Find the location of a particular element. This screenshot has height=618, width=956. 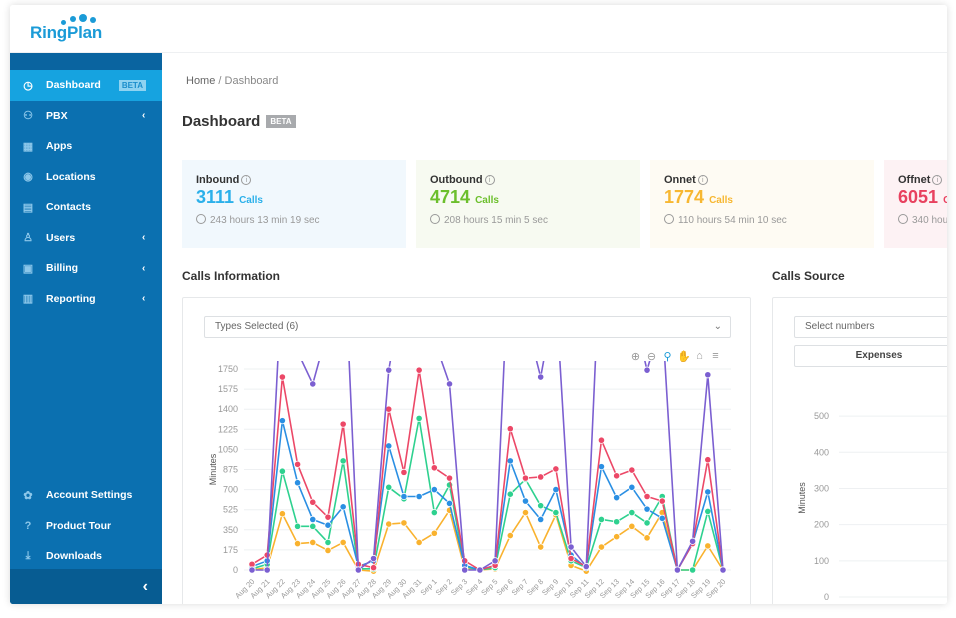

sidebar-item-product-tour: ? Product Tour is located at coordinates (86, 526).